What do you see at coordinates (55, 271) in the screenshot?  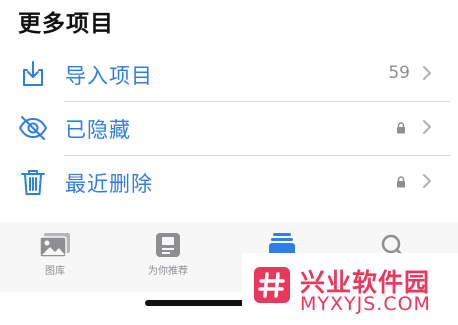 I see `tab-label: 图库` at bounding box center [55, 271].